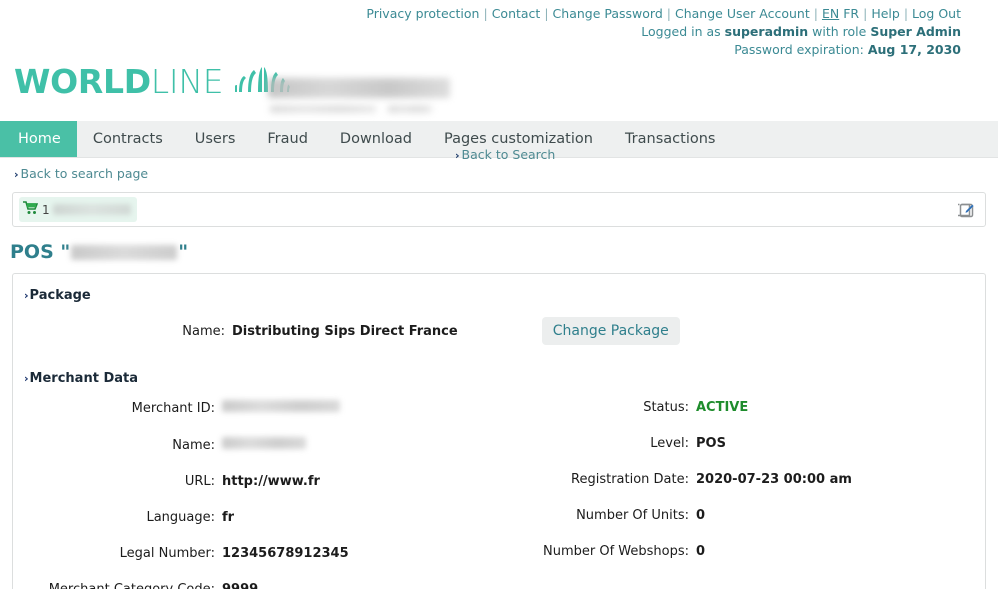  Describe the element at coordinates (936, 13) in the screenshot. I see `logout-link: Log Out` at that location.